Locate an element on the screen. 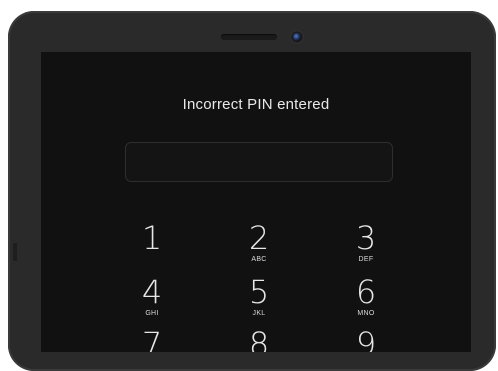 This screenshot has height=371, width=498. key-2: 2 ABC is located at coordinates (259, 242).